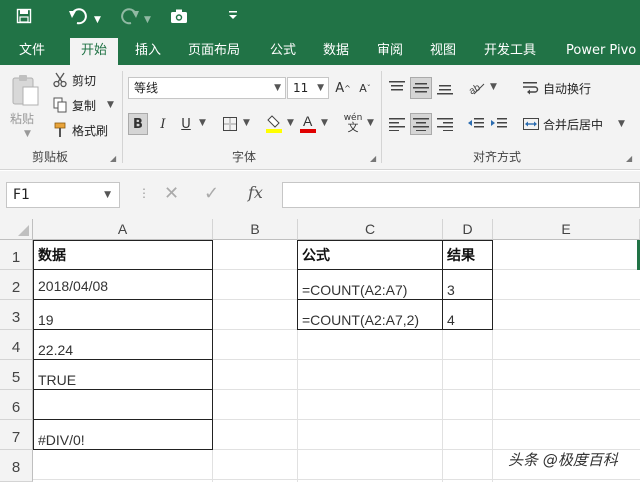  What do you see at coordinates (467, 315) in the screenshot?
I see `cell-d3: 4` at bounding box center [467, 315].